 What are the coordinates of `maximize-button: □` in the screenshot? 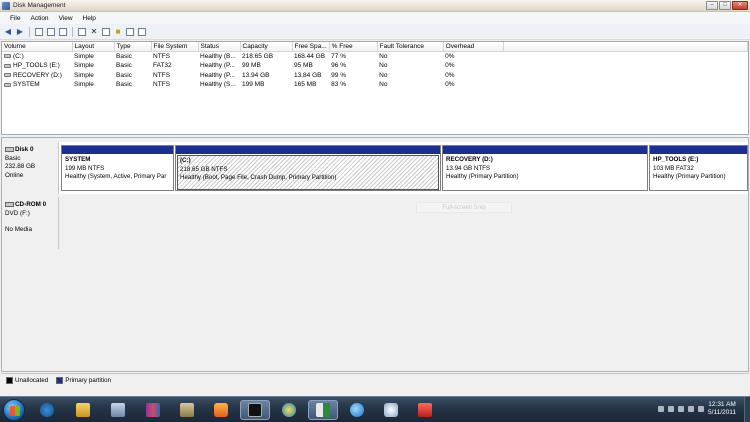 It's located at (725, 5).